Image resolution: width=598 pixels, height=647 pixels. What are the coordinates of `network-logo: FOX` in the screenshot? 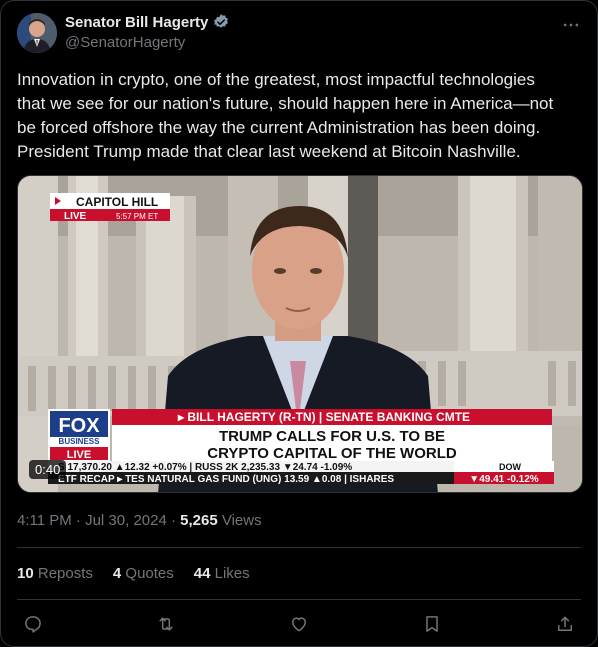 It's located at (79, 426).